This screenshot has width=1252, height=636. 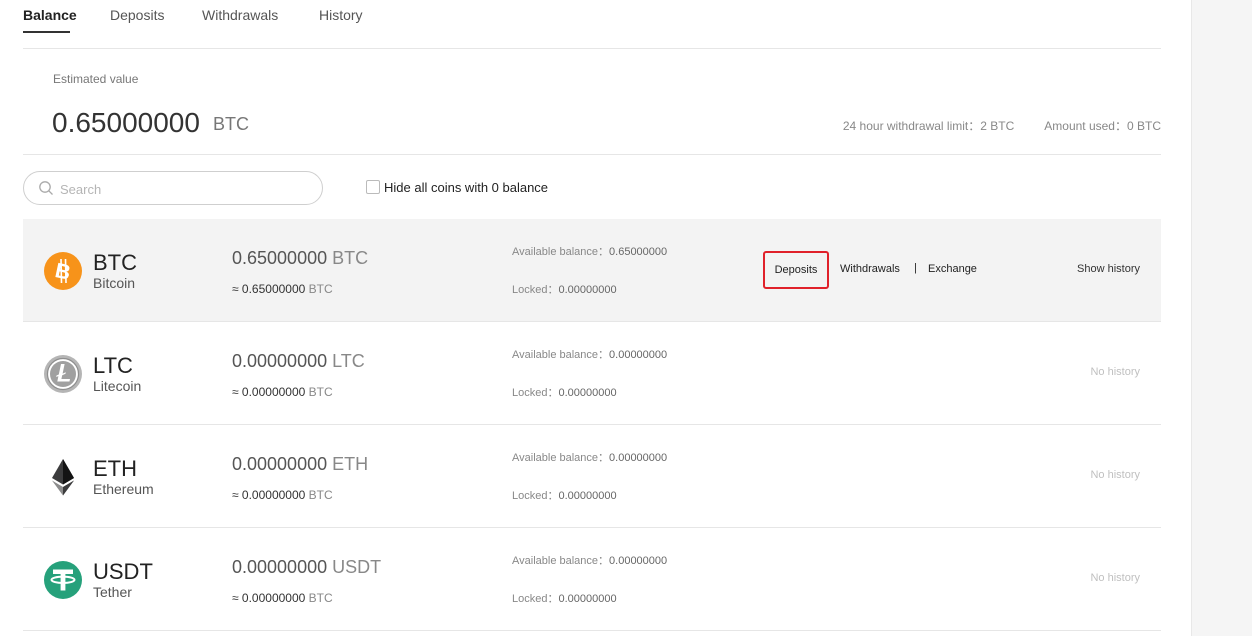 I want to click on tab-withdrawals: Withdrawals, so click(x=240, y=15).